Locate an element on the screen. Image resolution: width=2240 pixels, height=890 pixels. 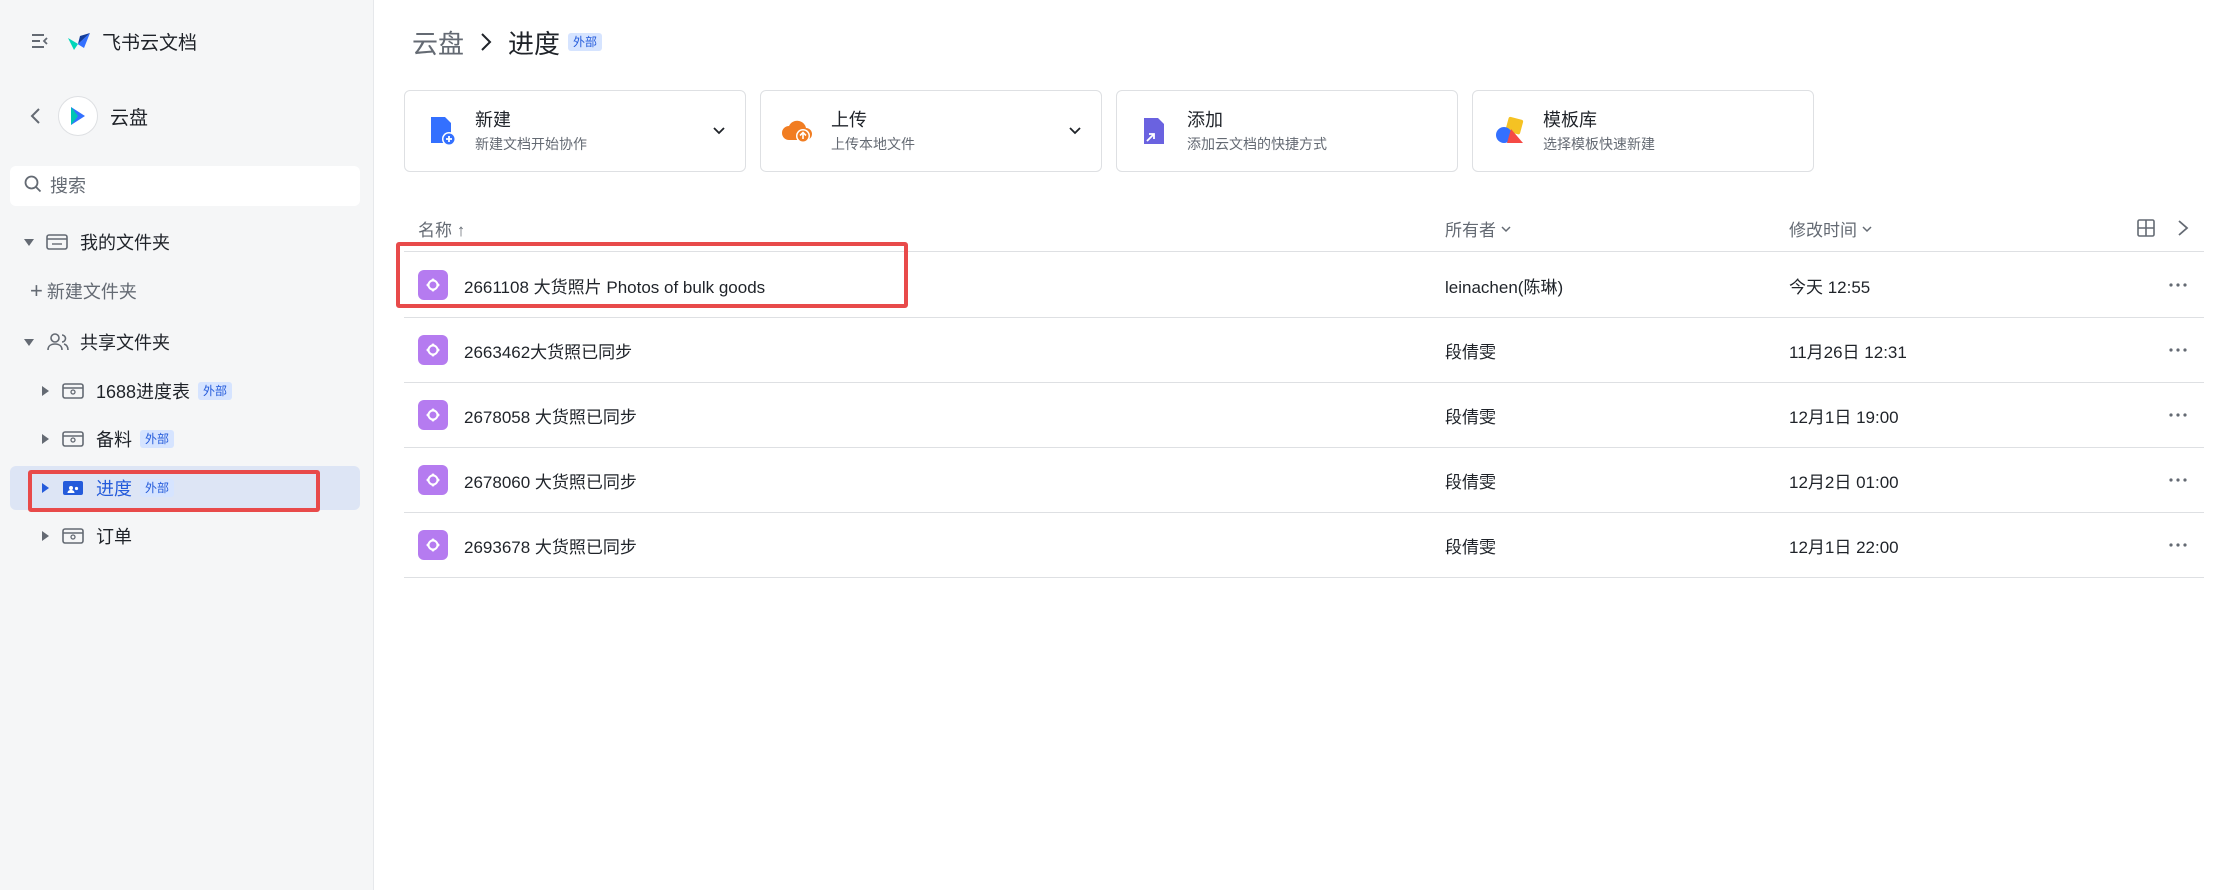
upload-card: 上传 上传本地文件 is located at coordinates (931, 131).